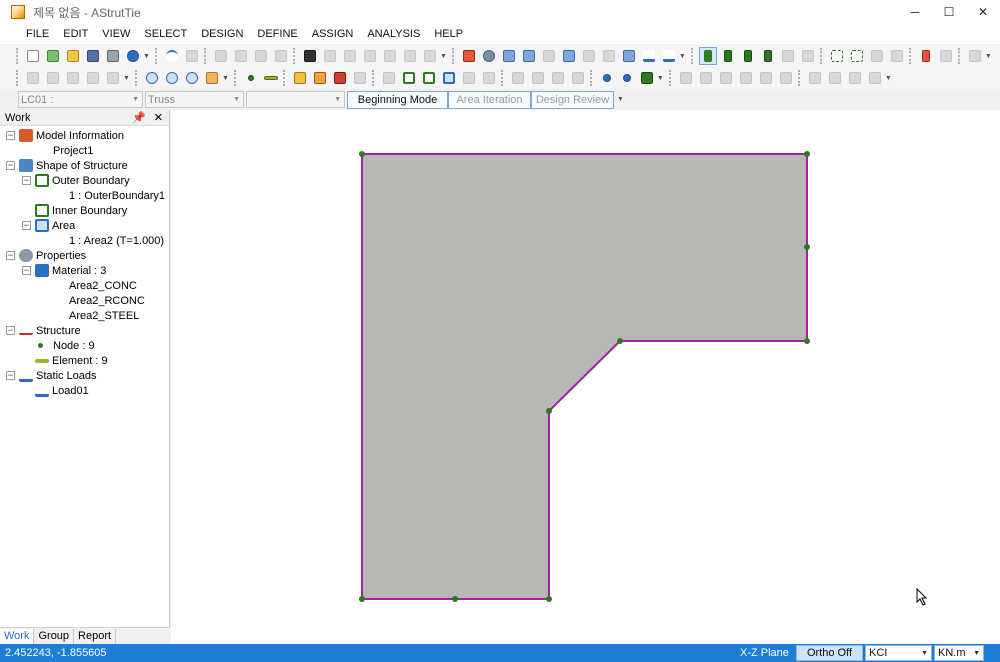 Image resolution: width=1000 pixels, height=662 pixels. What do you see at coordinates (165, 34) in the screenshot?
I see `menu-select: SELECT` at bounding box center [165, 34].